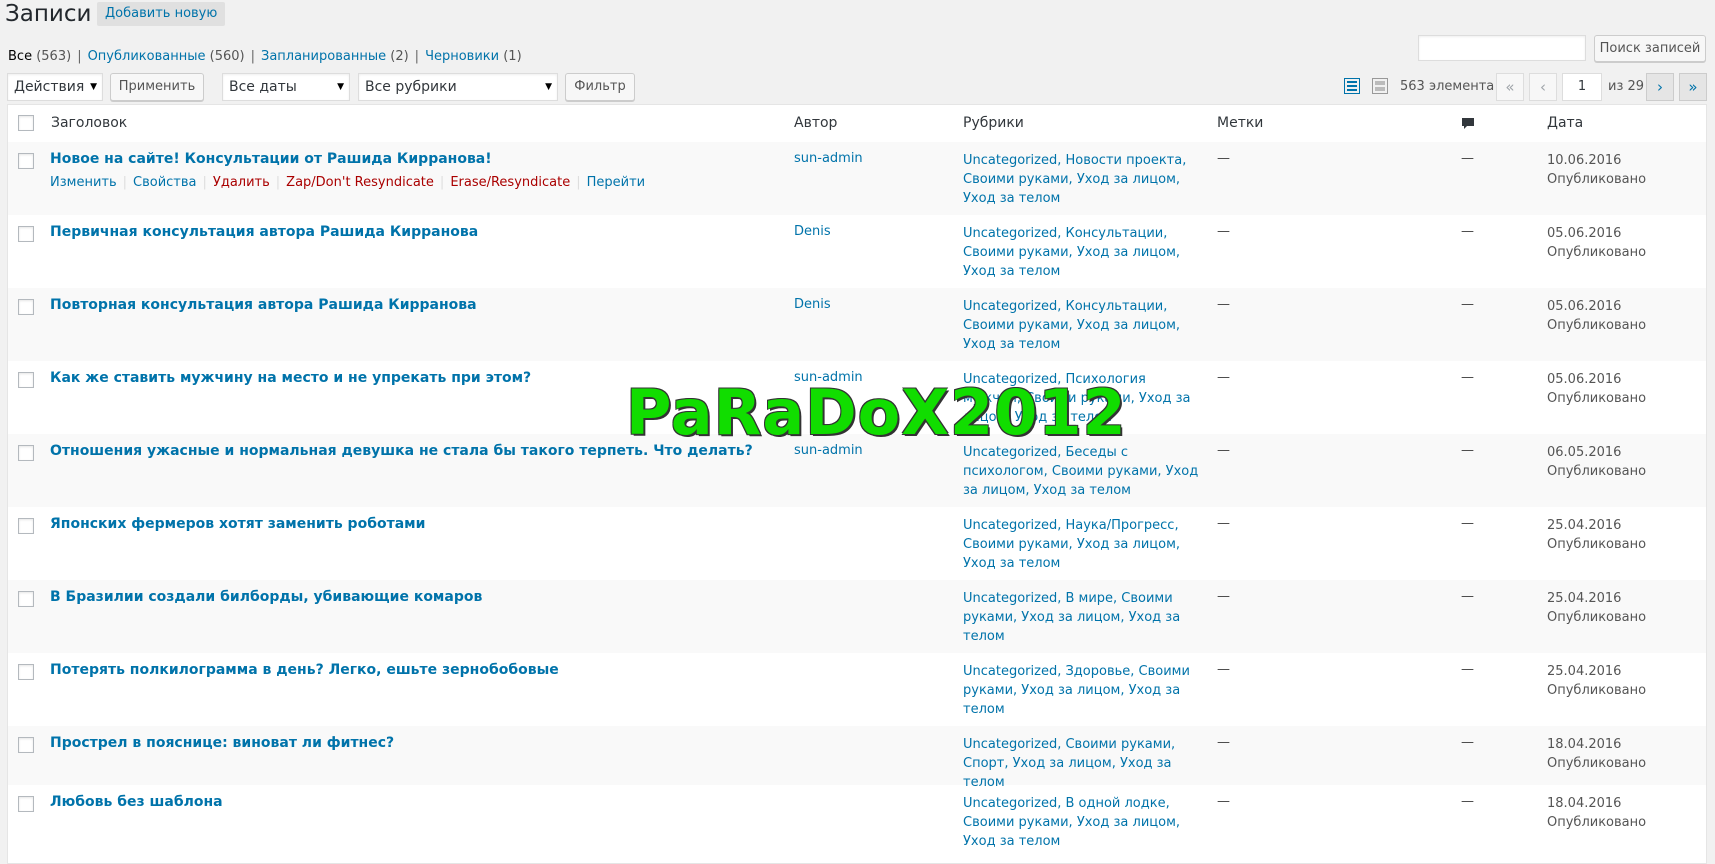  I want to click on column-author: Автор, so click(816, 123).